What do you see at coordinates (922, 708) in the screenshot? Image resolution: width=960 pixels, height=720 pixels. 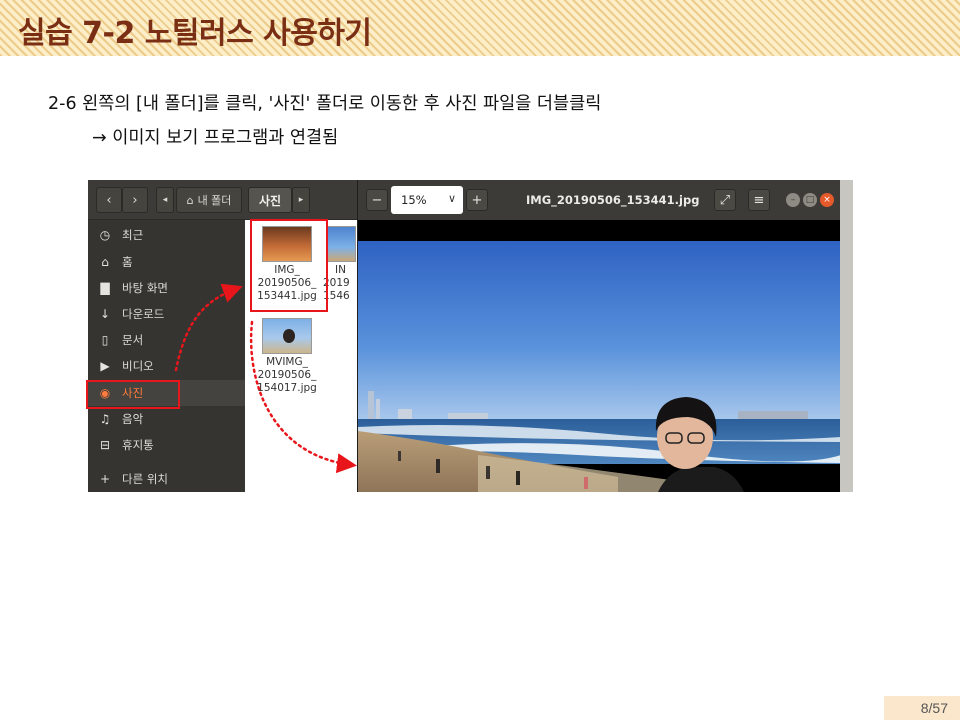 I see `page-number: 8/57` at bounding box center [922, 708].